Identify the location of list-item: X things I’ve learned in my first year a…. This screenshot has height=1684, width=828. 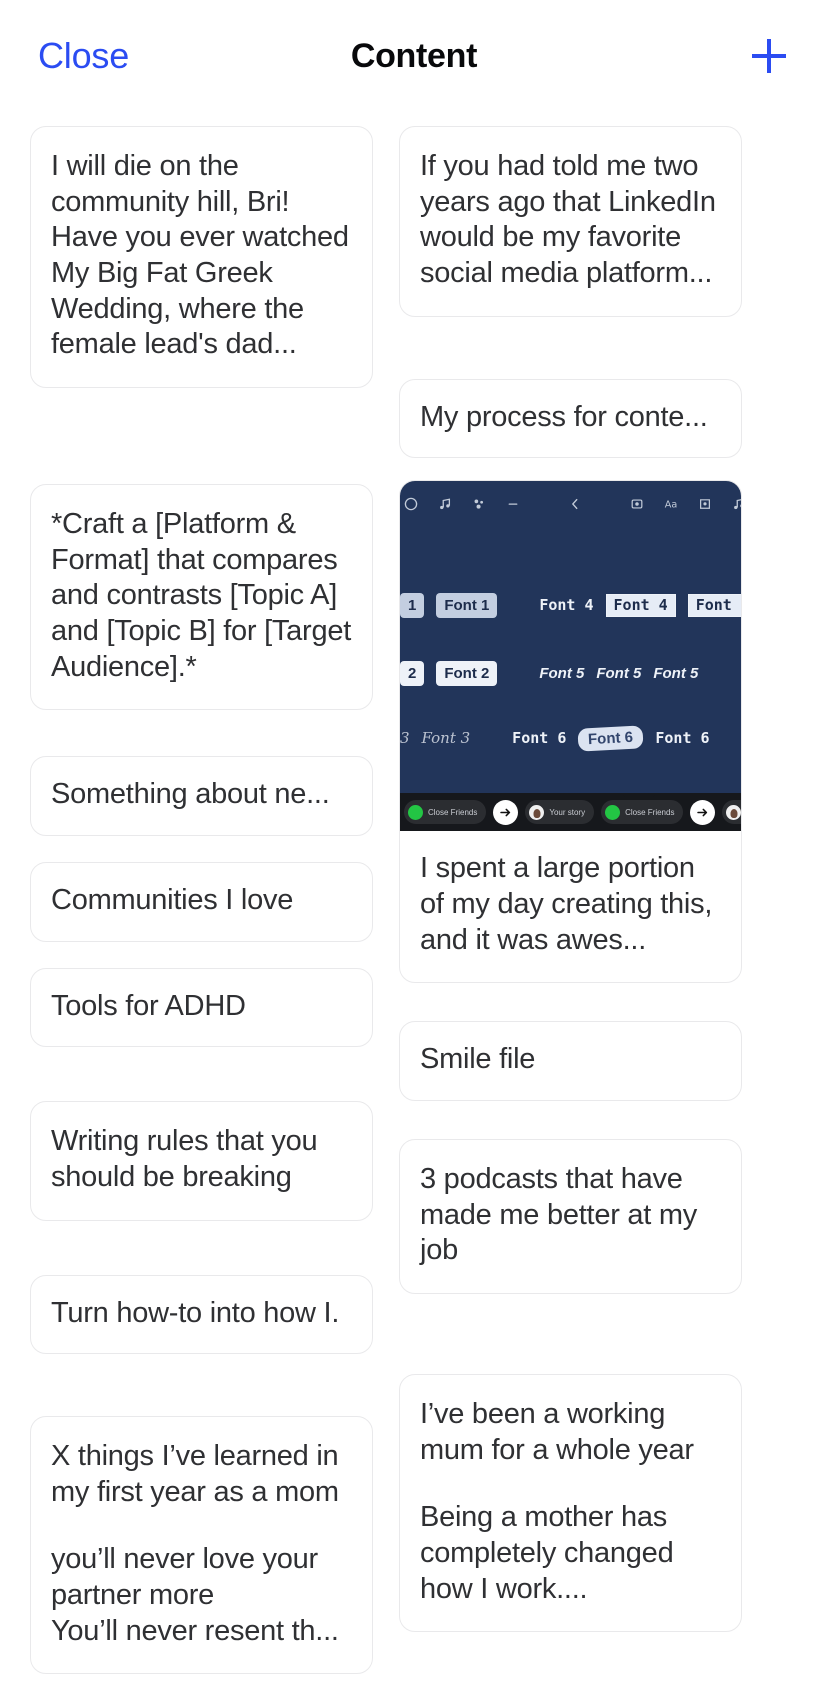
(201, 1545).